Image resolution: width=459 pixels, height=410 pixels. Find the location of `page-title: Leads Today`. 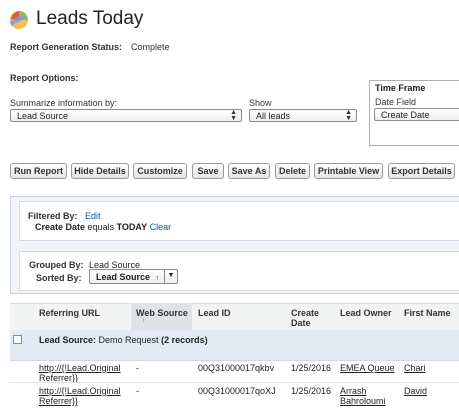

page-title: Leads Today is located at coordinates (90, 18).